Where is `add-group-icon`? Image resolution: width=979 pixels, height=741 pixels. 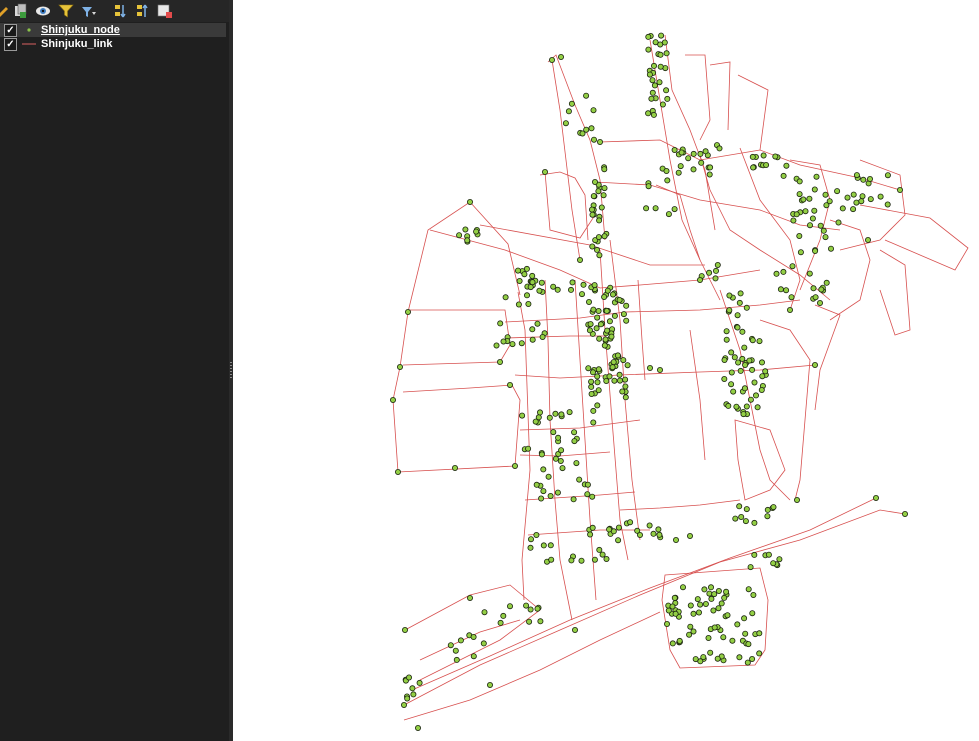
add-group-icon is located at coordinates (20, 11).